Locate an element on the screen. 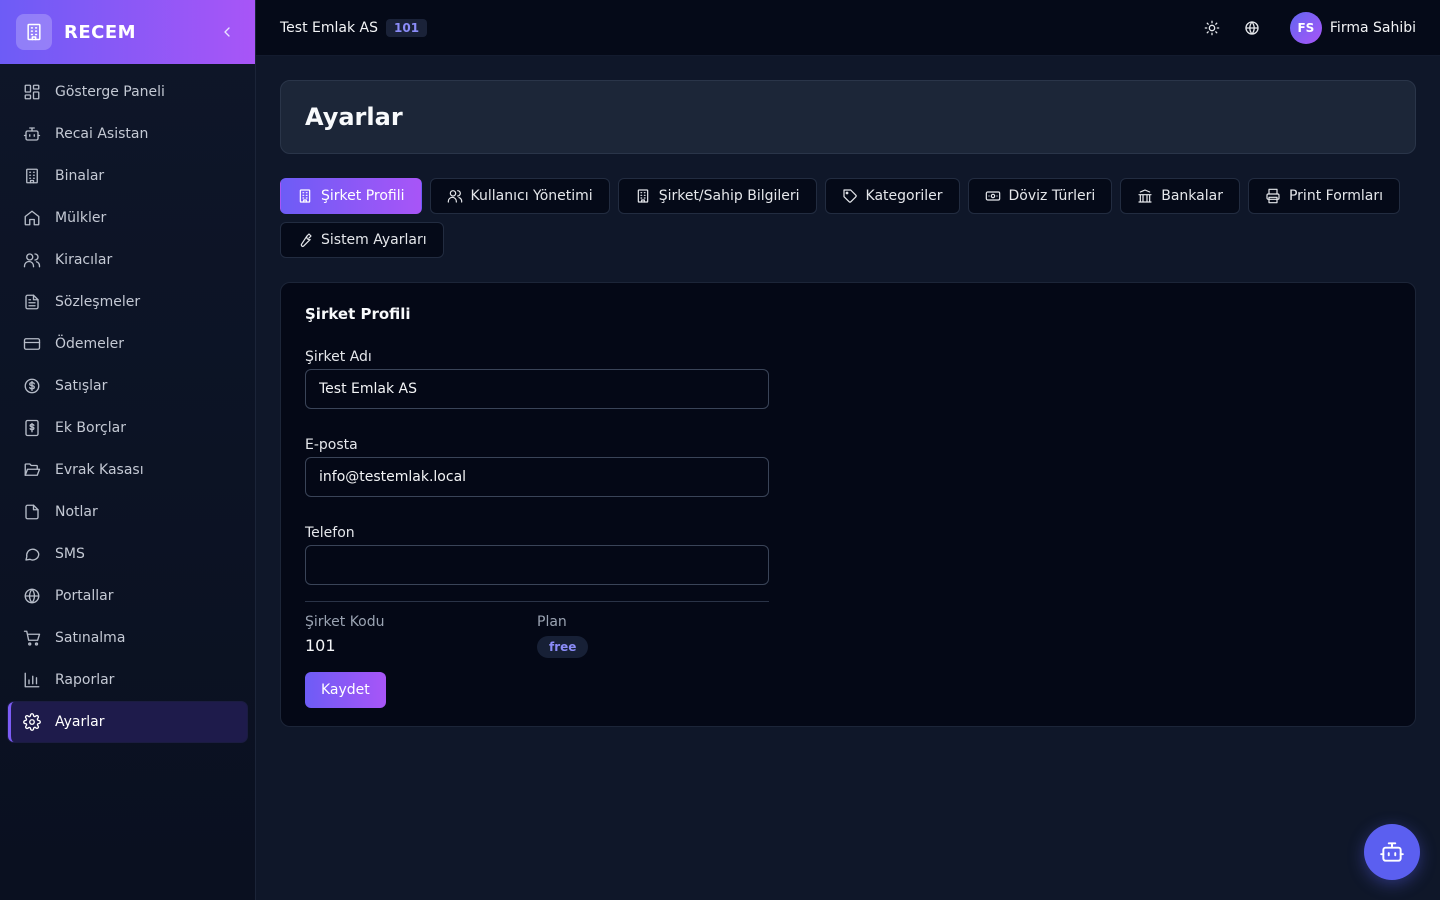 Image resolution: width=1440 pixels, height=900 pixels. sidebar-item-assistant: Recai Asistan is located at coordinates (127, 134).